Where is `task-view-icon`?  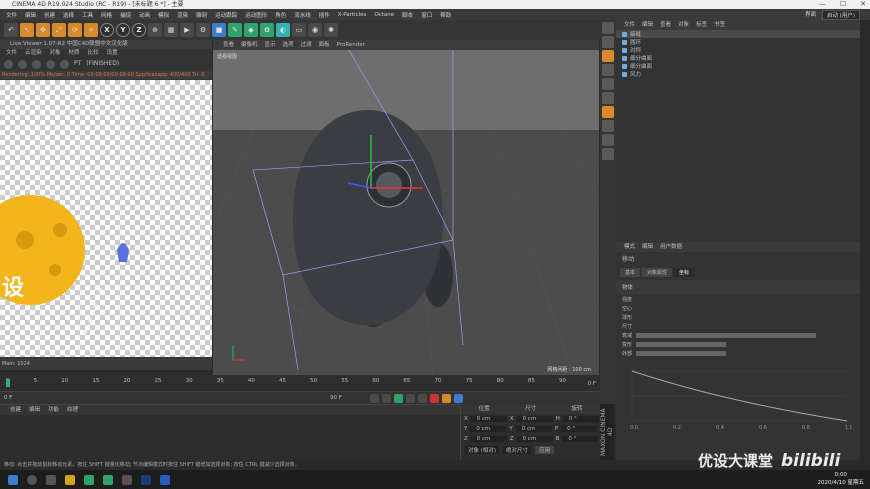 task-view-icon is located at coordinates (51, 479).